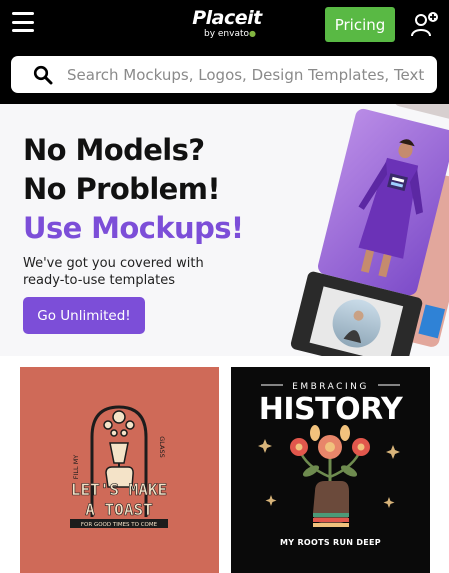 The image size is (449, 573). Describe the element at coordinates (331, 464) in the screenshot. I see `history-design-artwork: EMBRACING HISTORY MY ROOTS RUN DEEP` at that location.